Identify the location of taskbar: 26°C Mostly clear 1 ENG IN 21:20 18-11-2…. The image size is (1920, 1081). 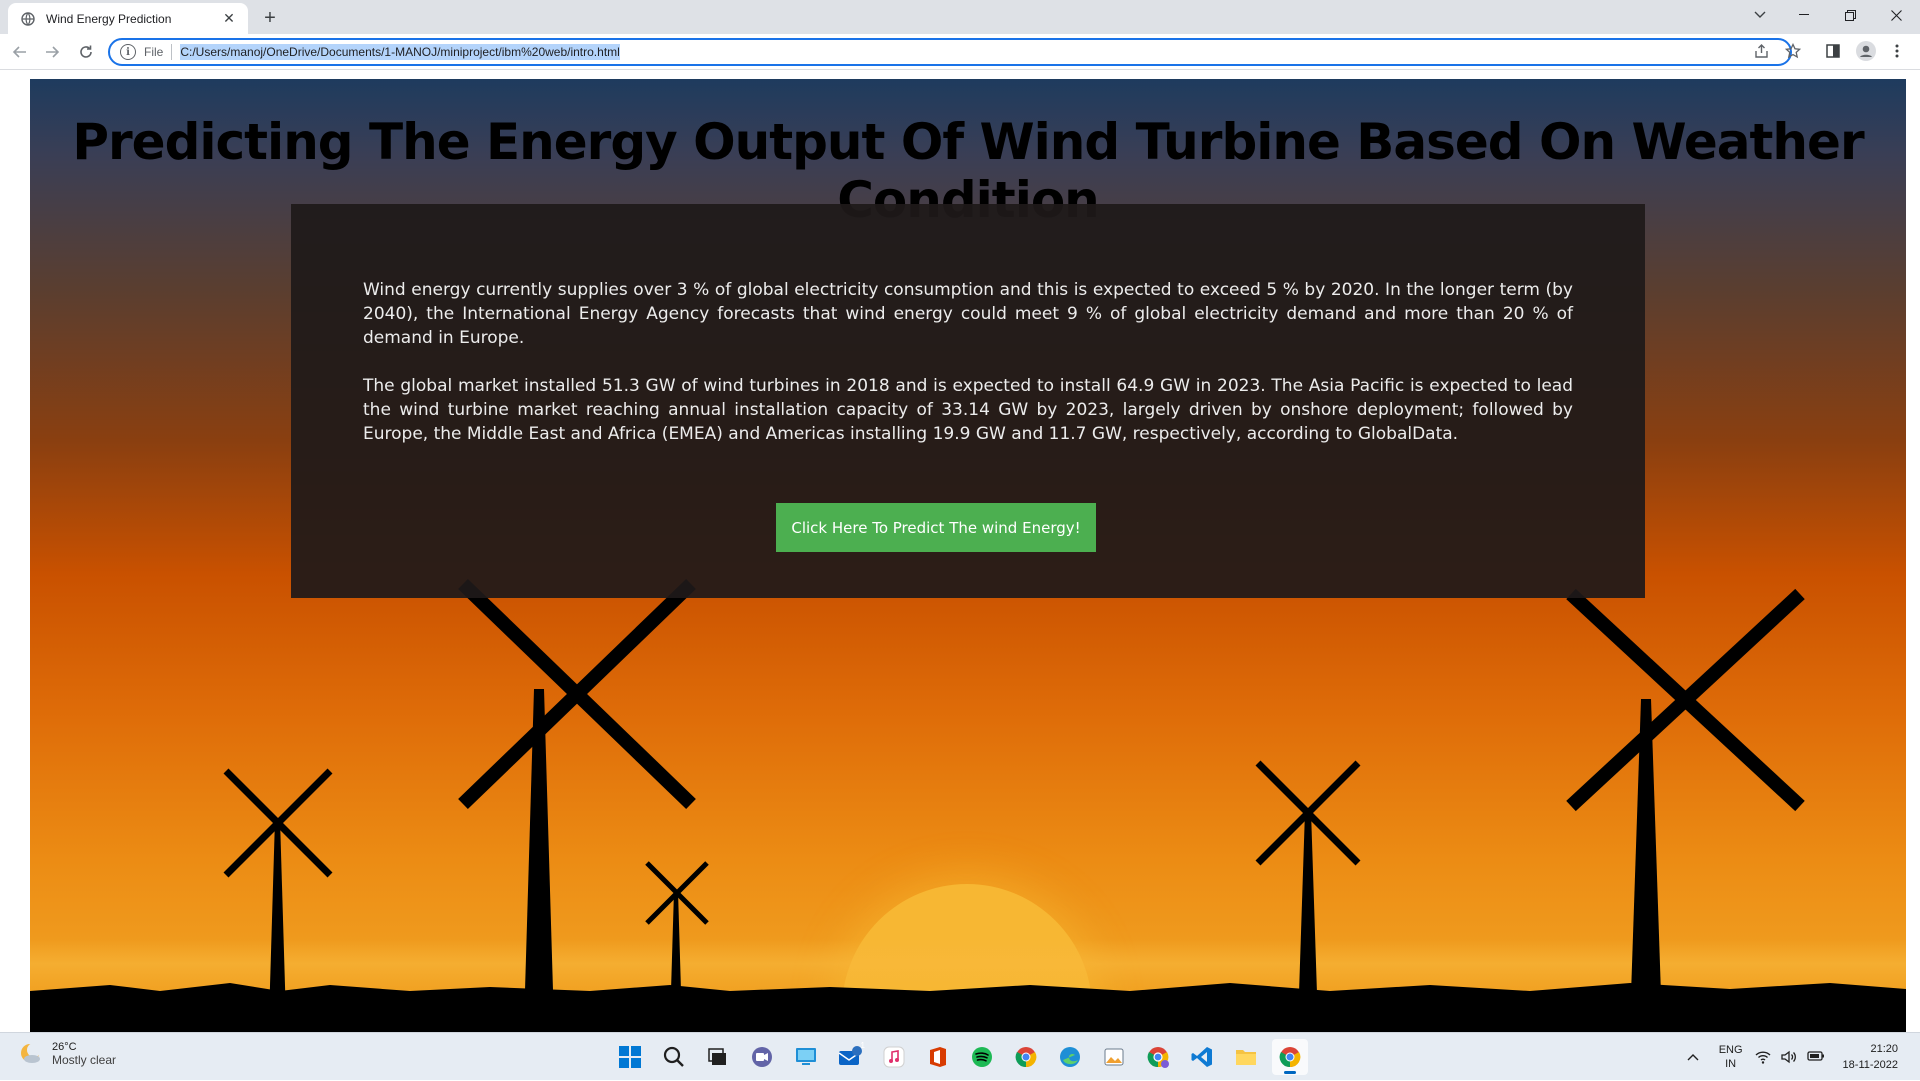
(960, 1056).